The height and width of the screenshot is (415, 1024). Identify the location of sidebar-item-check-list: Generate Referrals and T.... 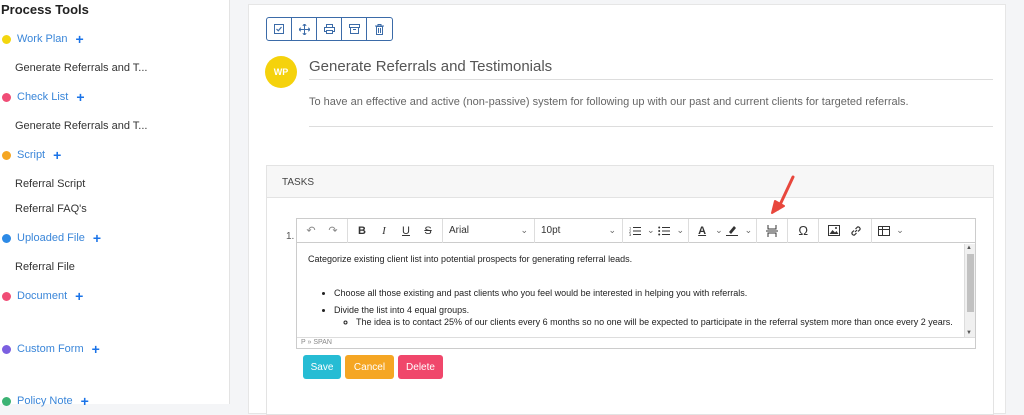
(81, 126).